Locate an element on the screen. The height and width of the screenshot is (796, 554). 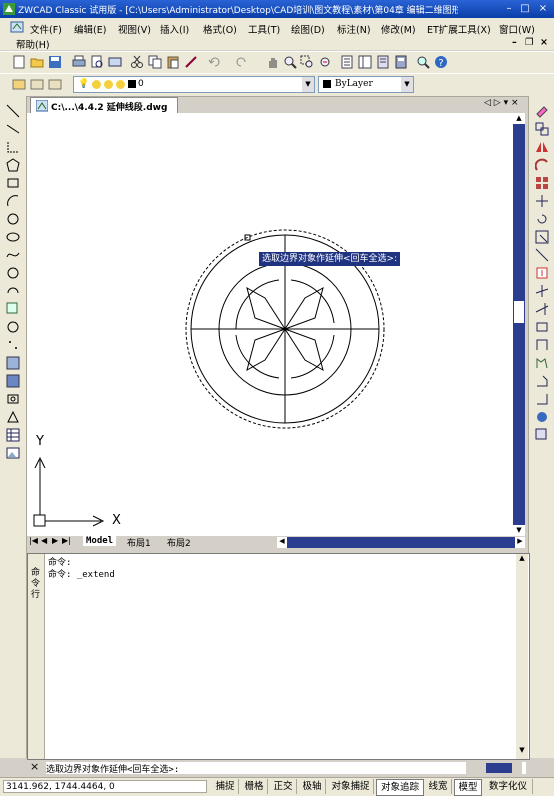
tool-palettes-icon is located at coordinates (383, 62).